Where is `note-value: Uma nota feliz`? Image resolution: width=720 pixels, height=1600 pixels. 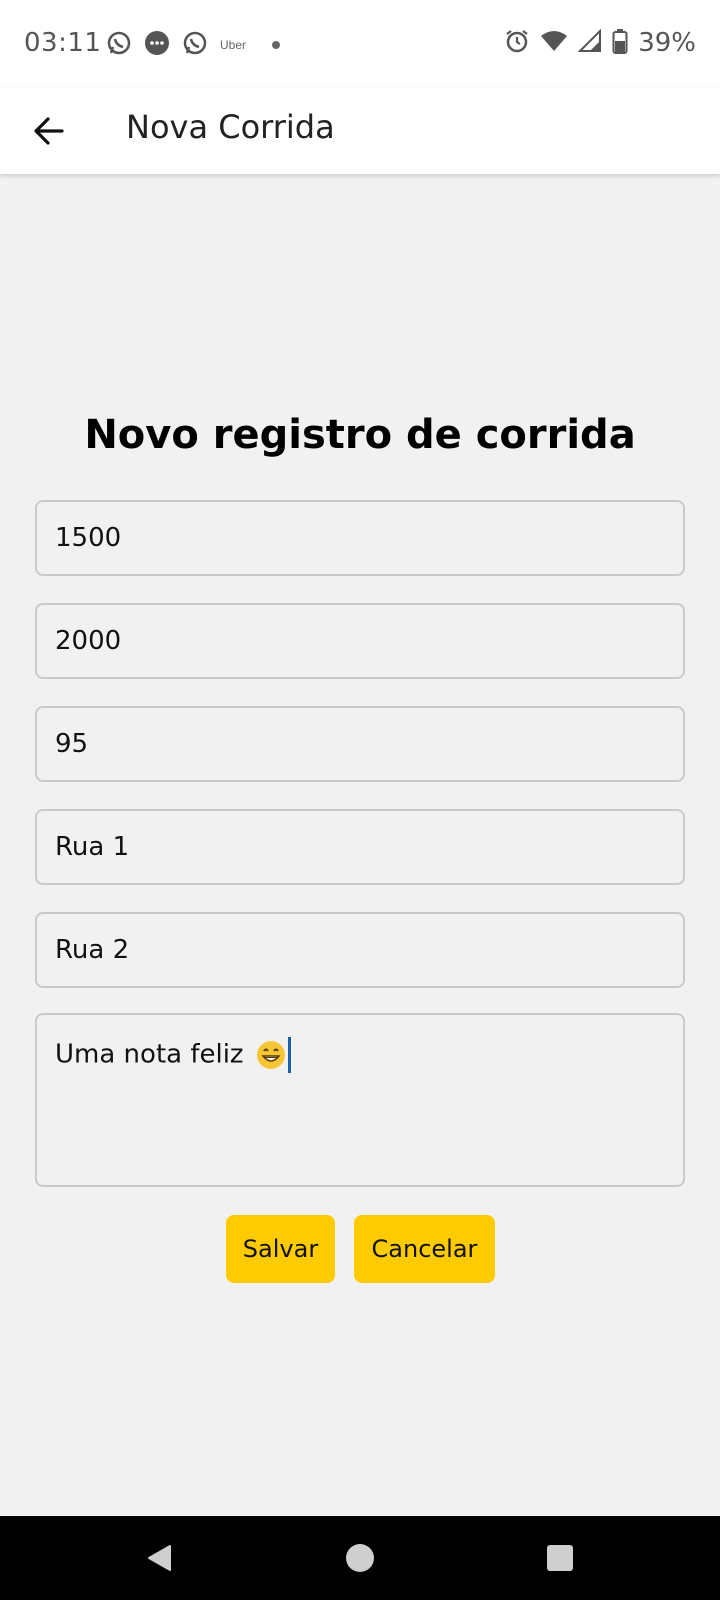 note-value: Uma nota feliz is located at coordinates (149, 1054).